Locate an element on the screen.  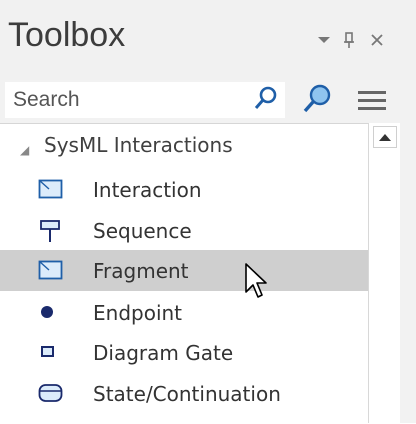
sequence-icon is located at coordinates (51, 231).